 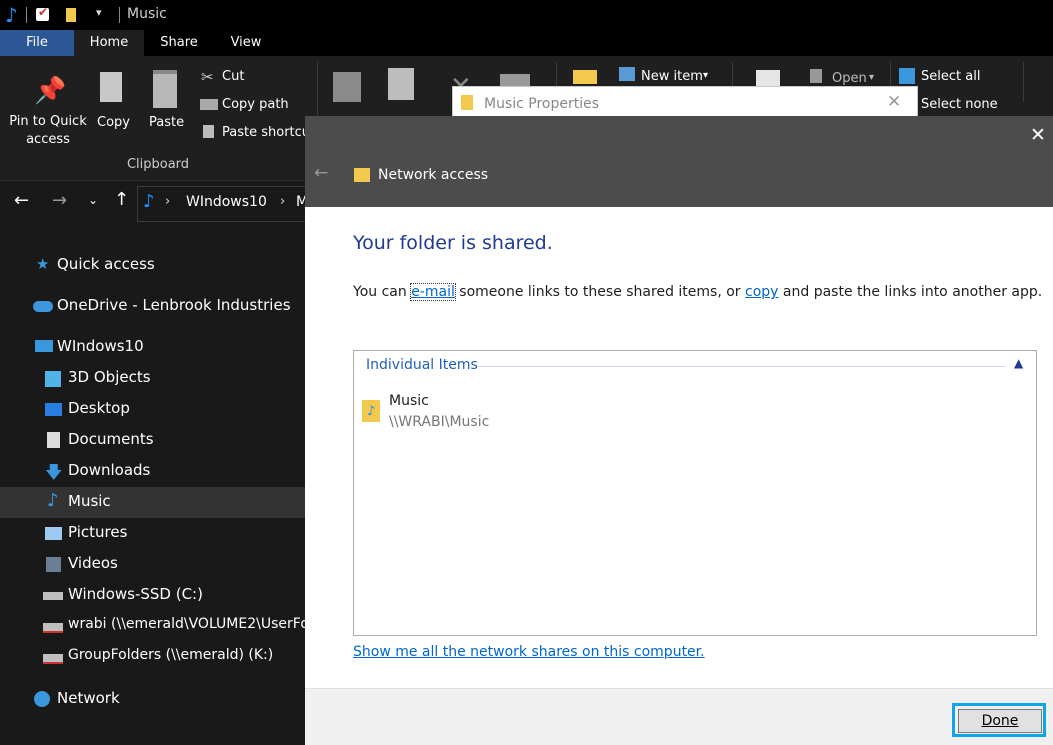 What do you see at coordinates (99, 408) in the screenshot?
I see `nav-label: Desktop` at bounding box center [99, 408].